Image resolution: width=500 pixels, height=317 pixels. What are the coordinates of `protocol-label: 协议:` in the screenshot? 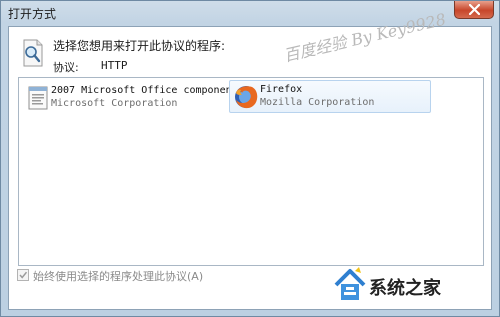 It's located at (66, 67).